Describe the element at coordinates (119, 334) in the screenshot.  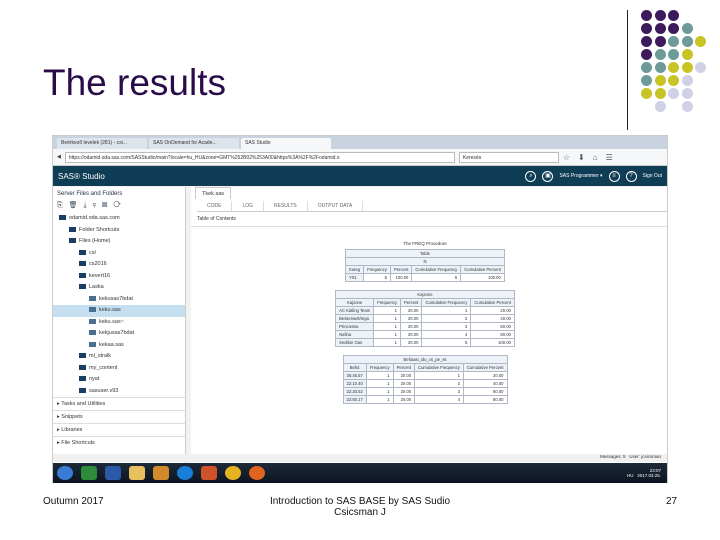
I see `tree-item: kekjusas7bdat` at that location.